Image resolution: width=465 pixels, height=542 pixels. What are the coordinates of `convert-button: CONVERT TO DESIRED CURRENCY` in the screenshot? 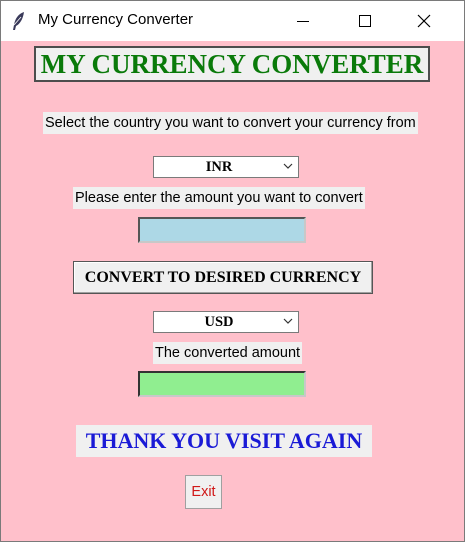 It's located at (223, 277).